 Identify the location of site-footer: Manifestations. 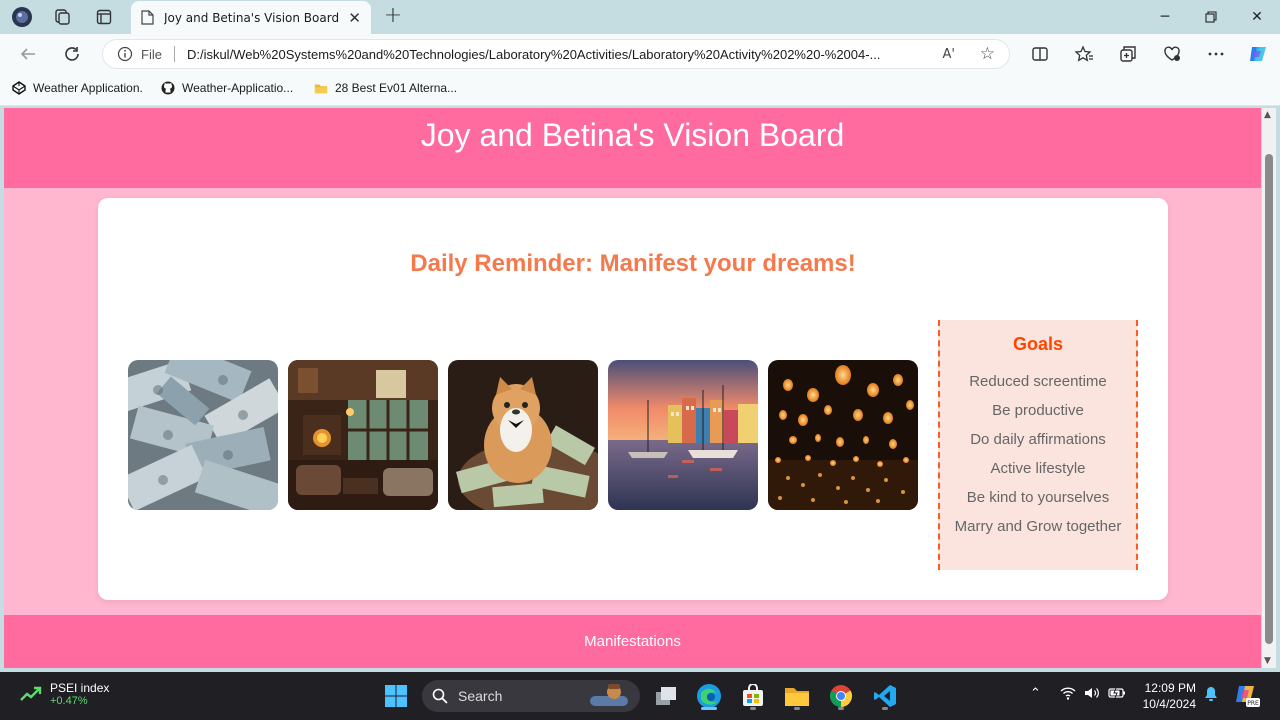
(632, 641).